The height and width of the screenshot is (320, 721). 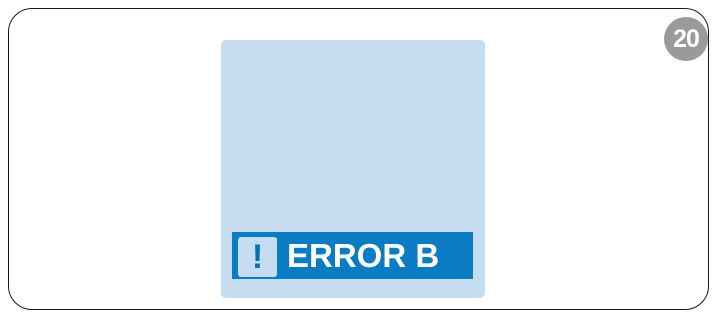 I want to click on error-message: ERROR B, so click(x=363, y=255).